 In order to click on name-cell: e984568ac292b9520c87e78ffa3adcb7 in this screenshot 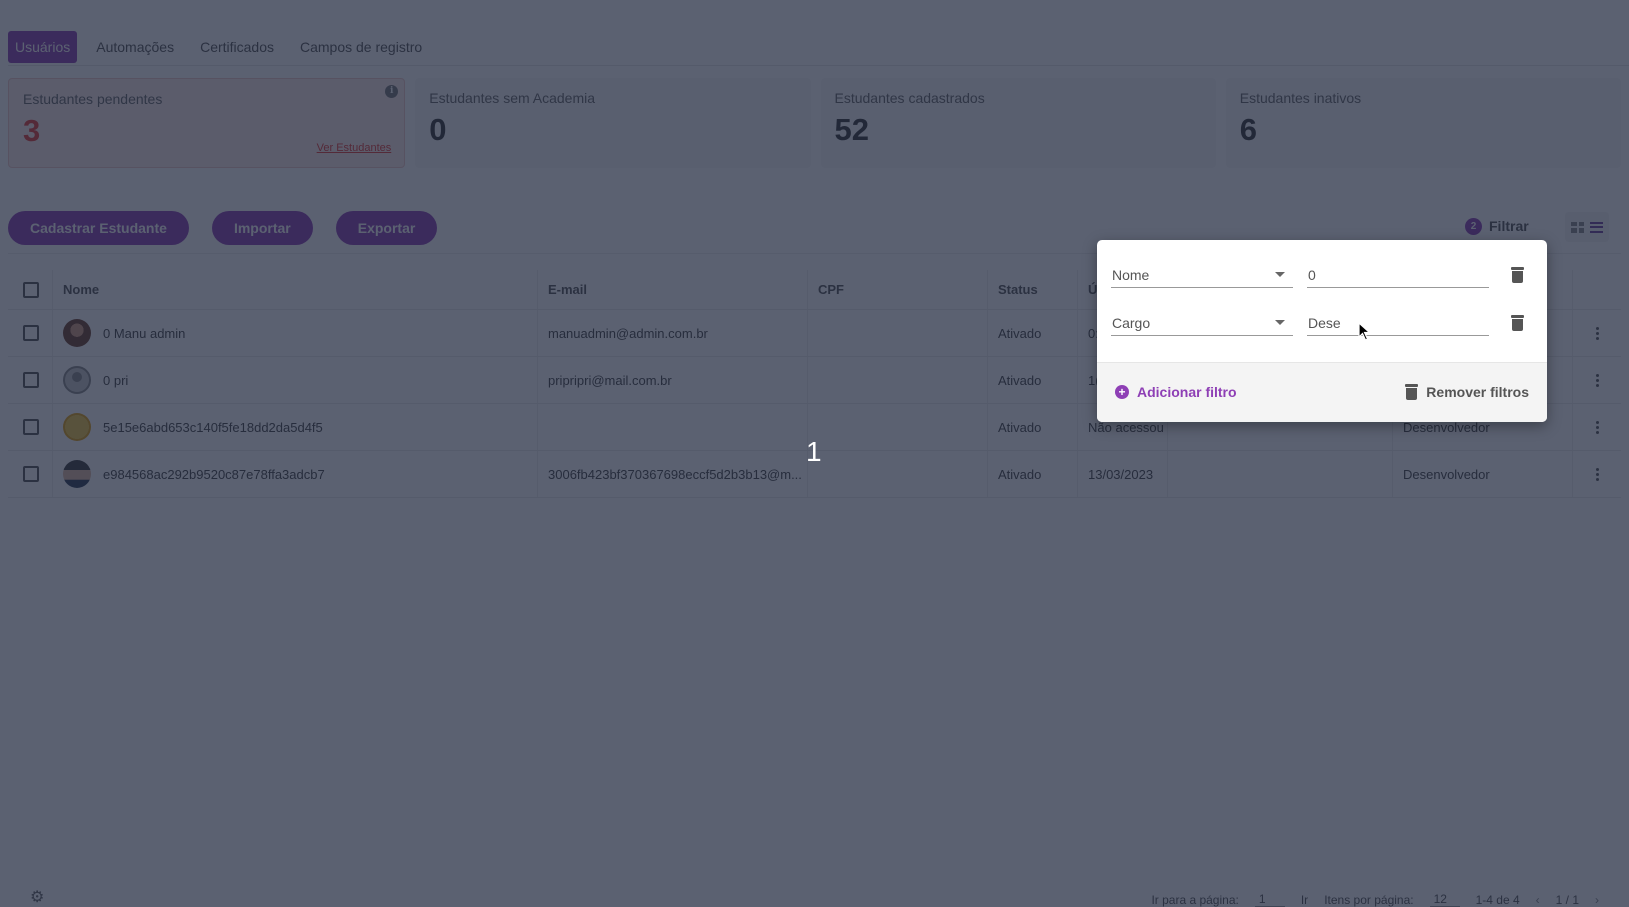, I will do `click(295, 474)`.